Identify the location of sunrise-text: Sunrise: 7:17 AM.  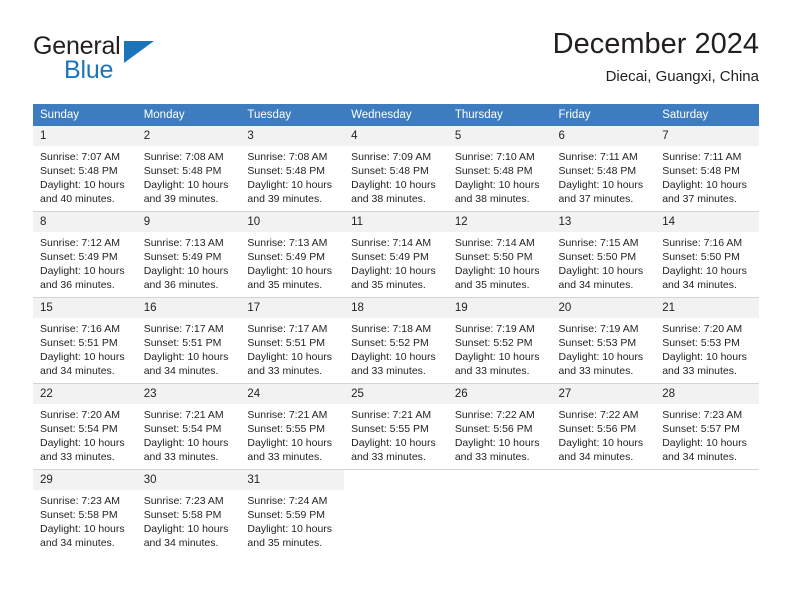
(287, 329).